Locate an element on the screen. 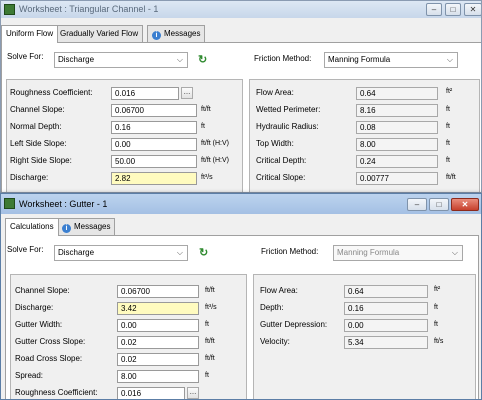  gutter-cross-slope-field: 0.02 is located at coordinates (158, 342).